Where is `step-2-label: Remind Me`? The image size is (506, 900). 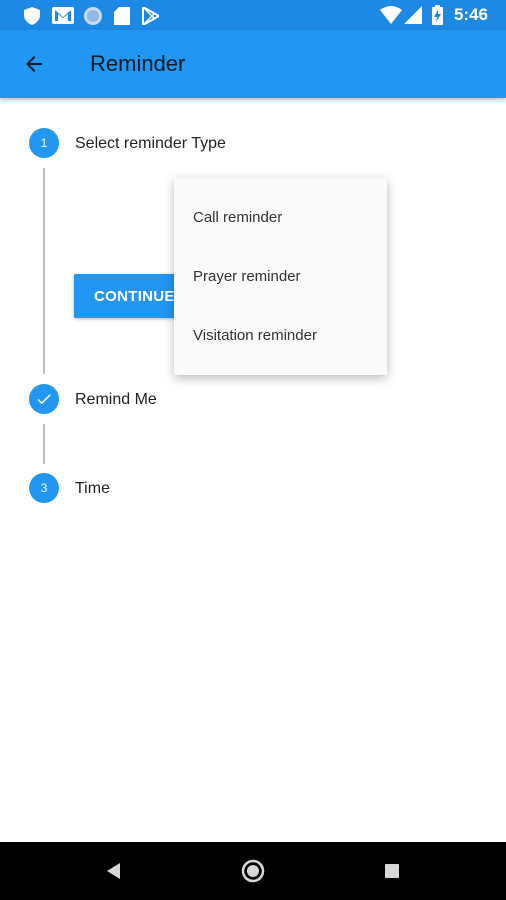 step-2-label: Remind Me is located at coordinates (116, 400).